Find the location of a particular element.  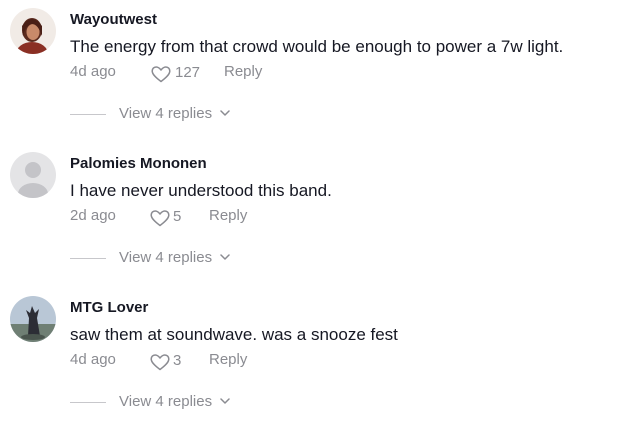

comment-text: saw them at soundwave. was a snooze fest is located at coordinates (234, 334).